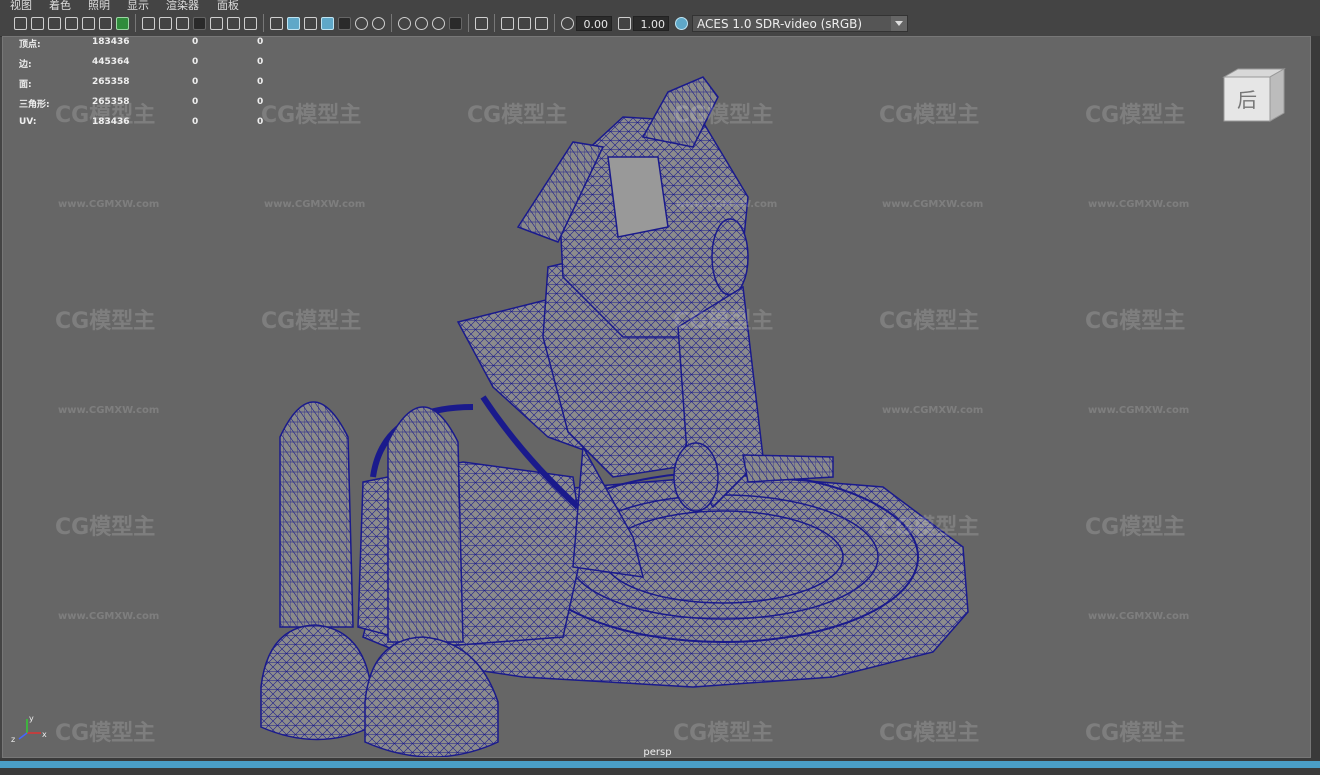  I want to click on exposure-field: 0.00, so click(594, 23).